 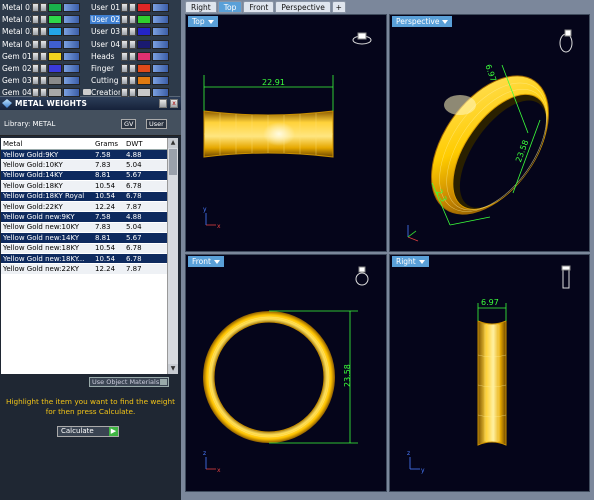 What do you see at coordinates (173, 369) in the screenshot?
I see `scroll-down-icon: ▼` at bounding box center [173, 369].